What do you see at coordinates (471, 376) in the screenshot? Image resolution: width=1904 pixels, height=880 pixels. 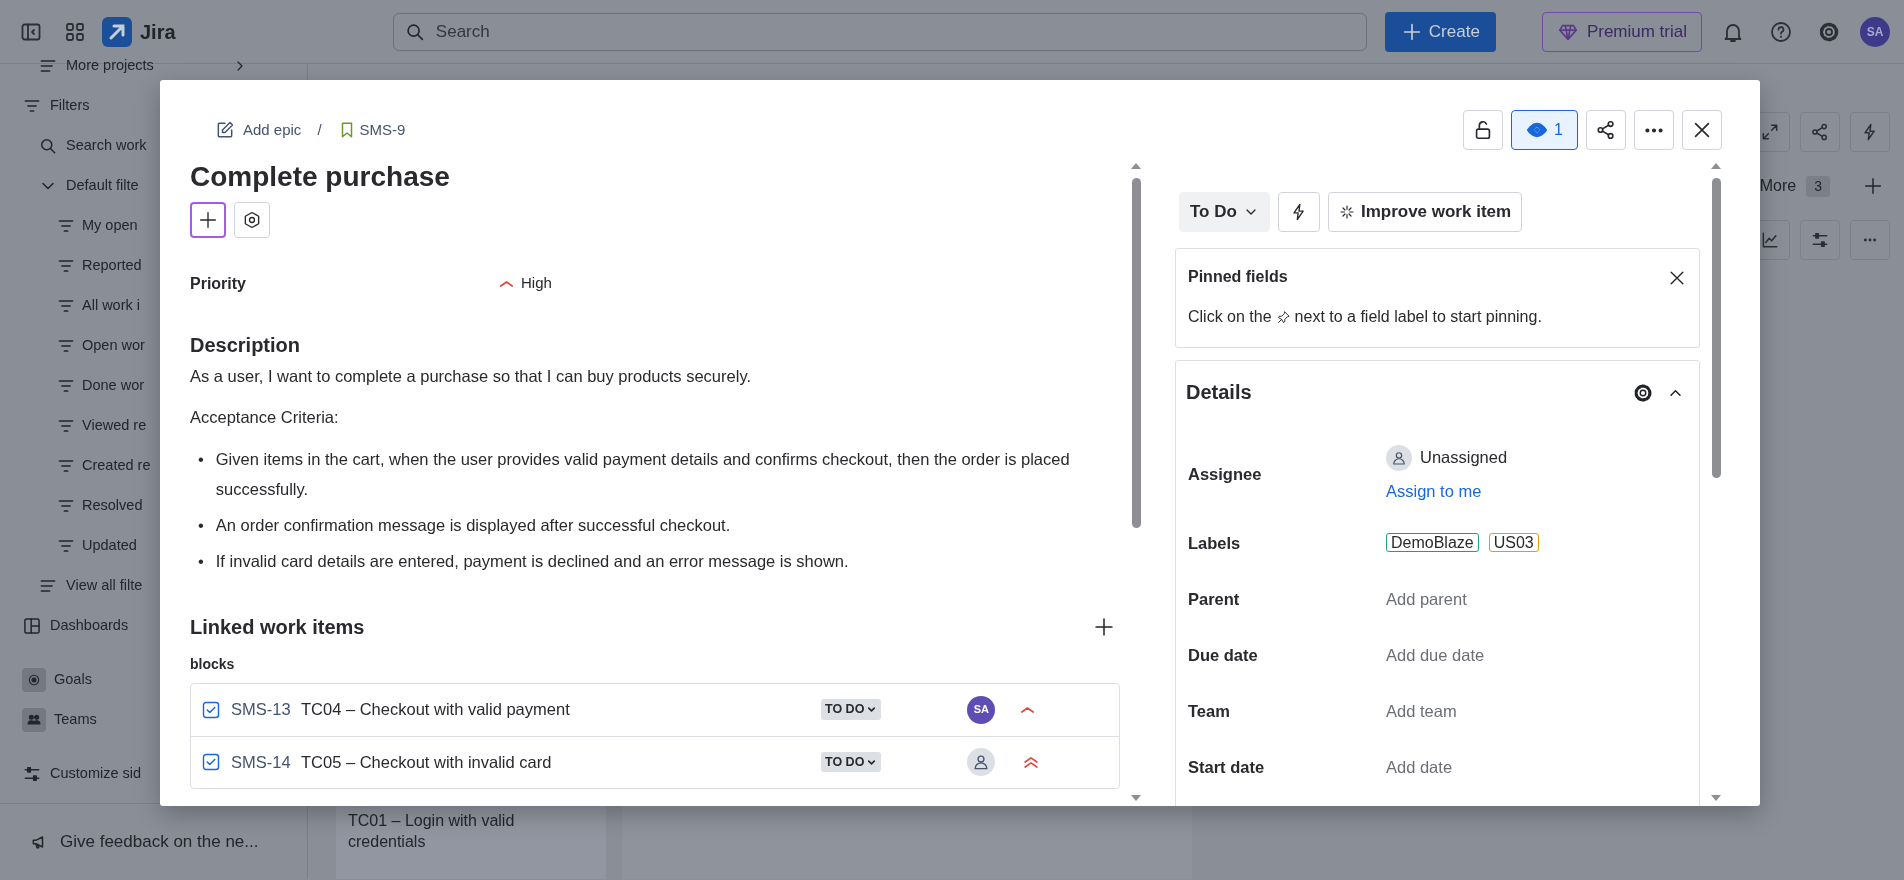 I see `description-text: As a user, I want to complete a purchase so that I can buy products securely.` at bounding box center [471, 376].